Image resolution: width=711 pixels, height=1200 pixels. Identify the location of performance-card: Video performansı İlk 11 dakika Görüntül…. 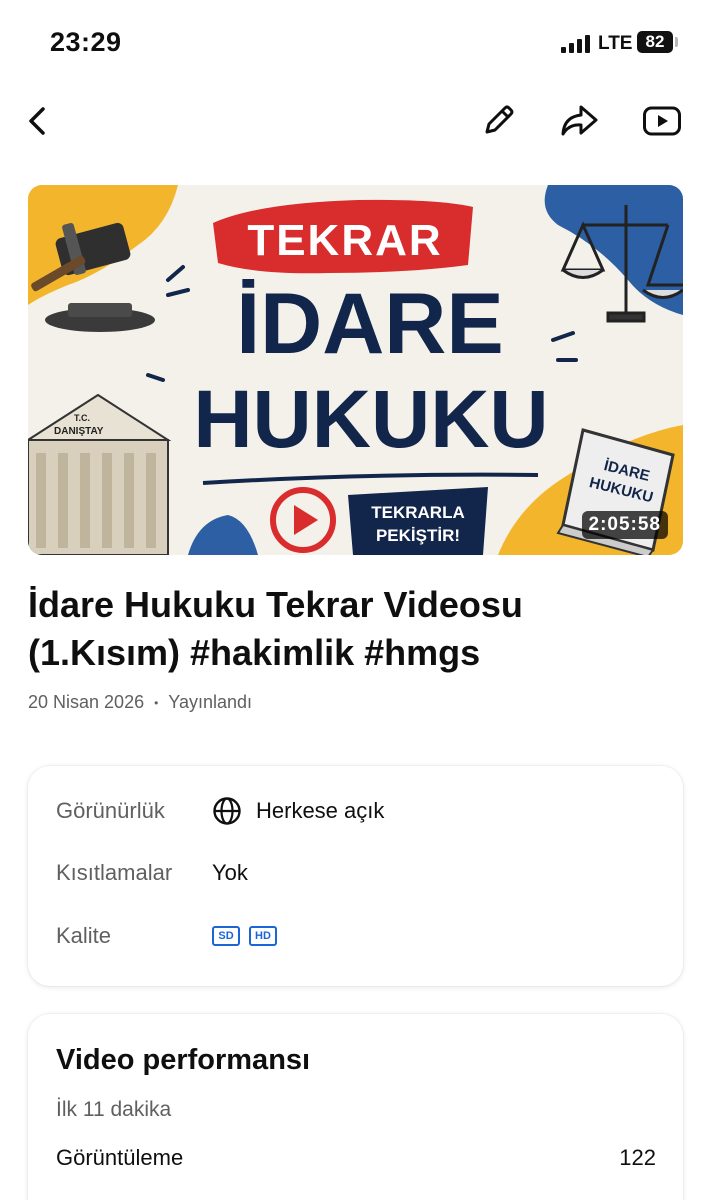
(355, 1107).